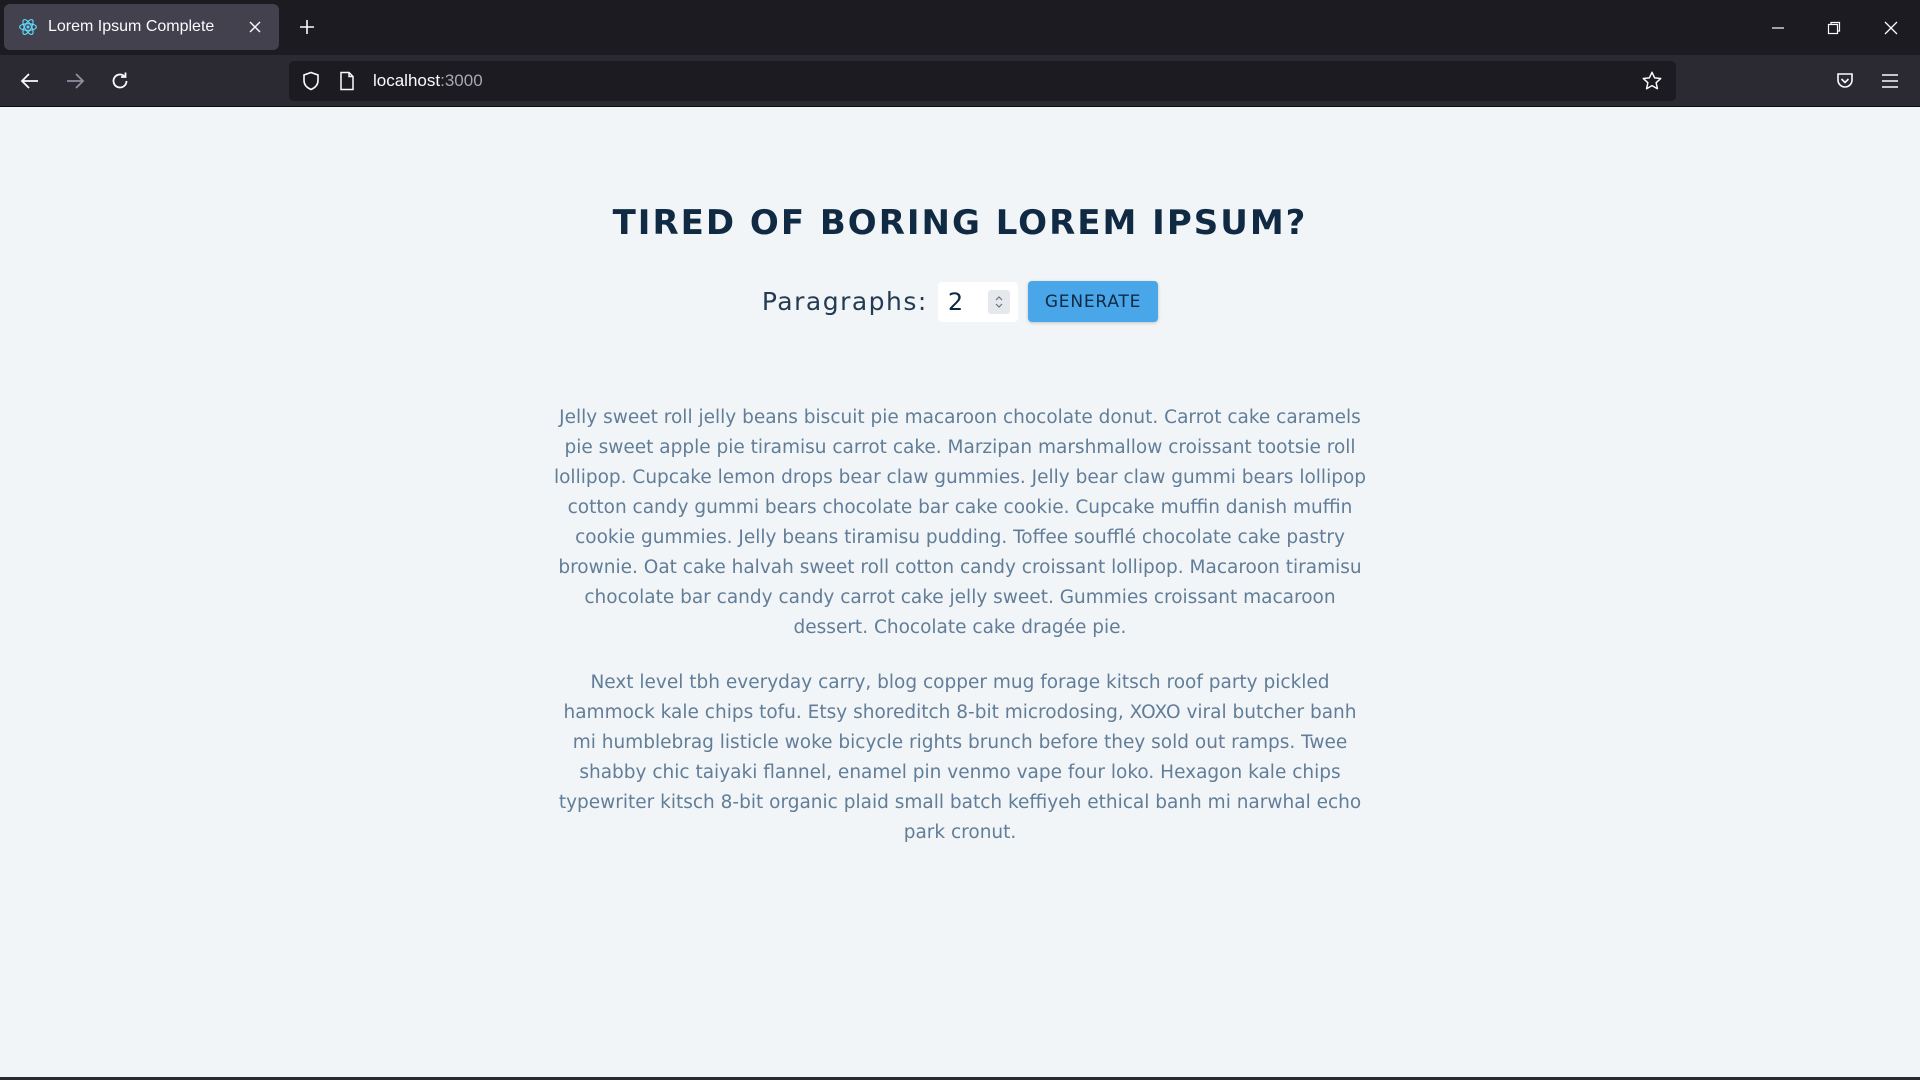 This screenshot has width=1920, height=1080. Describe the element at coordinates (977, 301) in the screenshot. I see `paragraph-count-input: 2` at that location.